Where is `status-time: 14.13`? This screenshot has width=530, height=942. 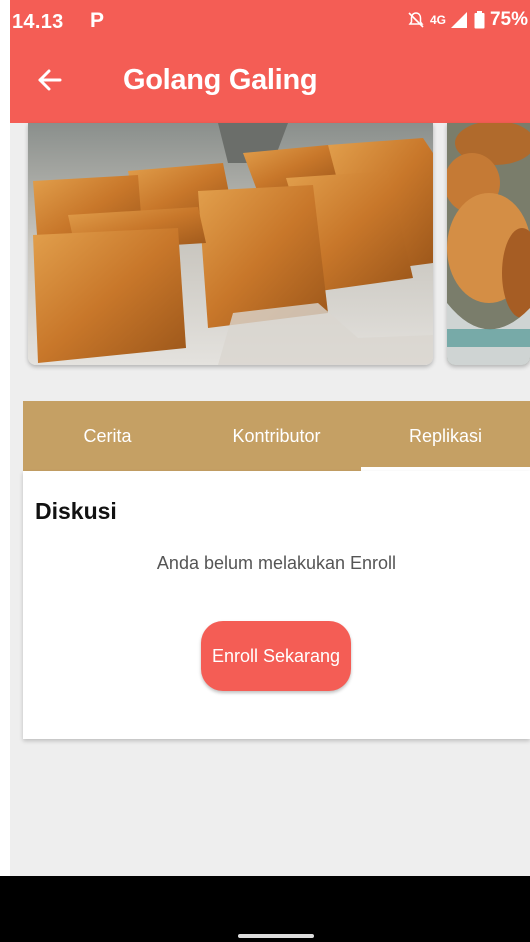
status-time: 14.13 is located at coordinates (38, 22).